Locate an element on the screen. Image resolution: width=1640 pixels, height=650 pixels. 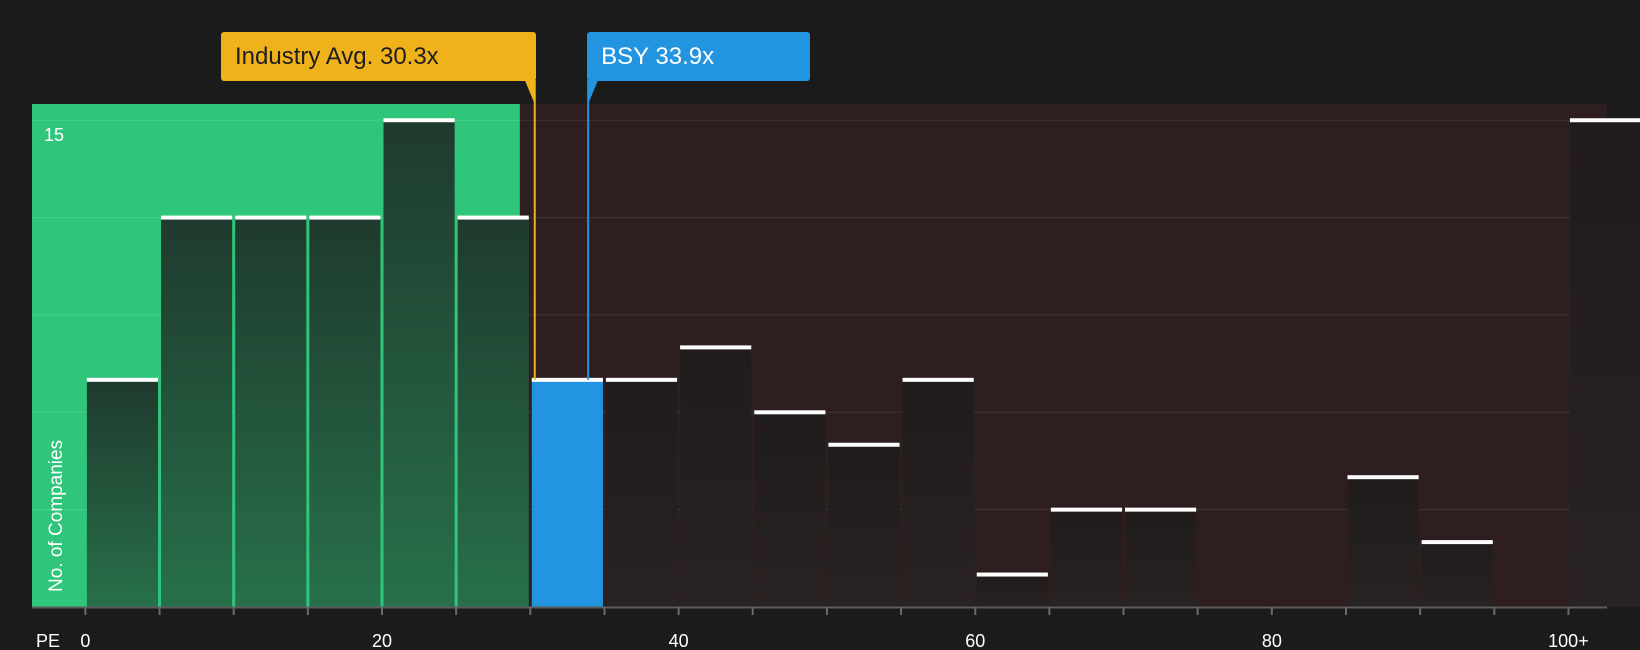
y-tick-label-15: 15 is located at coordinates (54, 135).